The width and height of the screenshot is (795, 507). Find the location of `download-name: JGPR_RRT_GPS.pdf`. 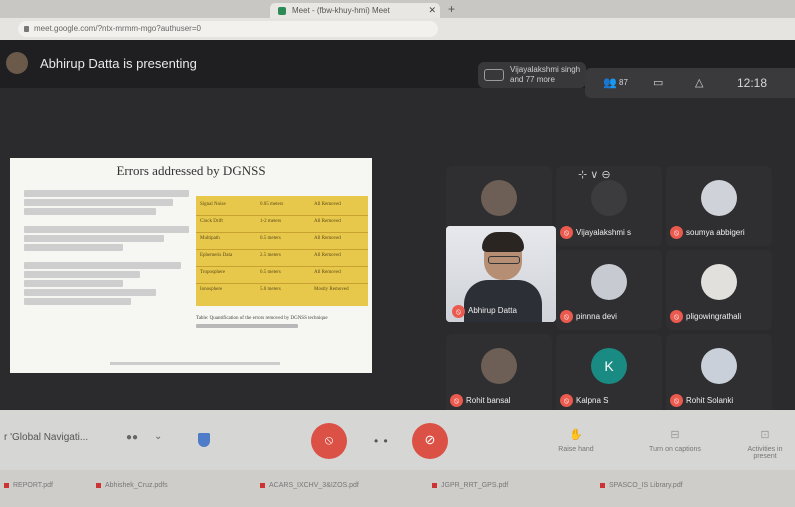

download-name: JGPR_RRT_GPS.pdf is located at coordinates (475, 485).